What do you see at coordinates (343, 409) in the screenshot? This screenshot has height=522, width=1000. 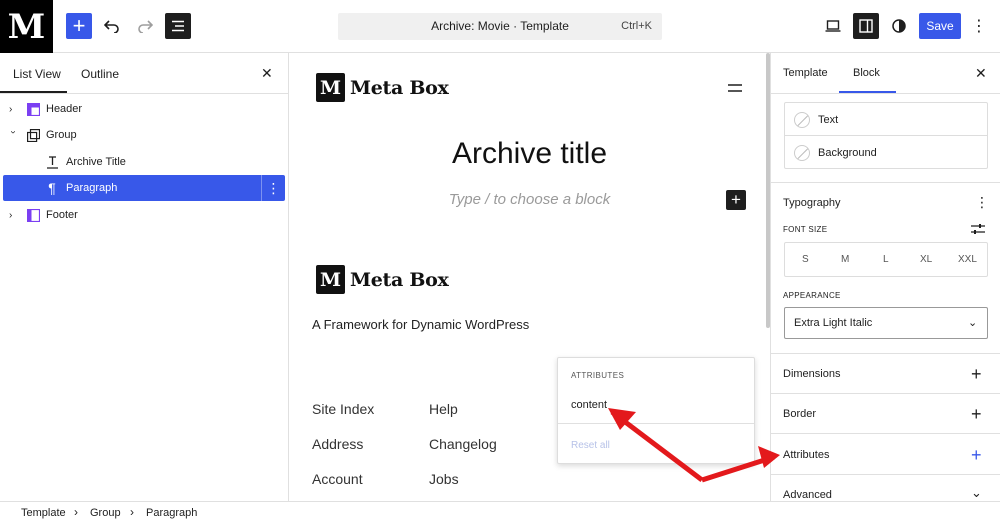 I see `footer-link: Site Index` at bounding box center [343, 409].